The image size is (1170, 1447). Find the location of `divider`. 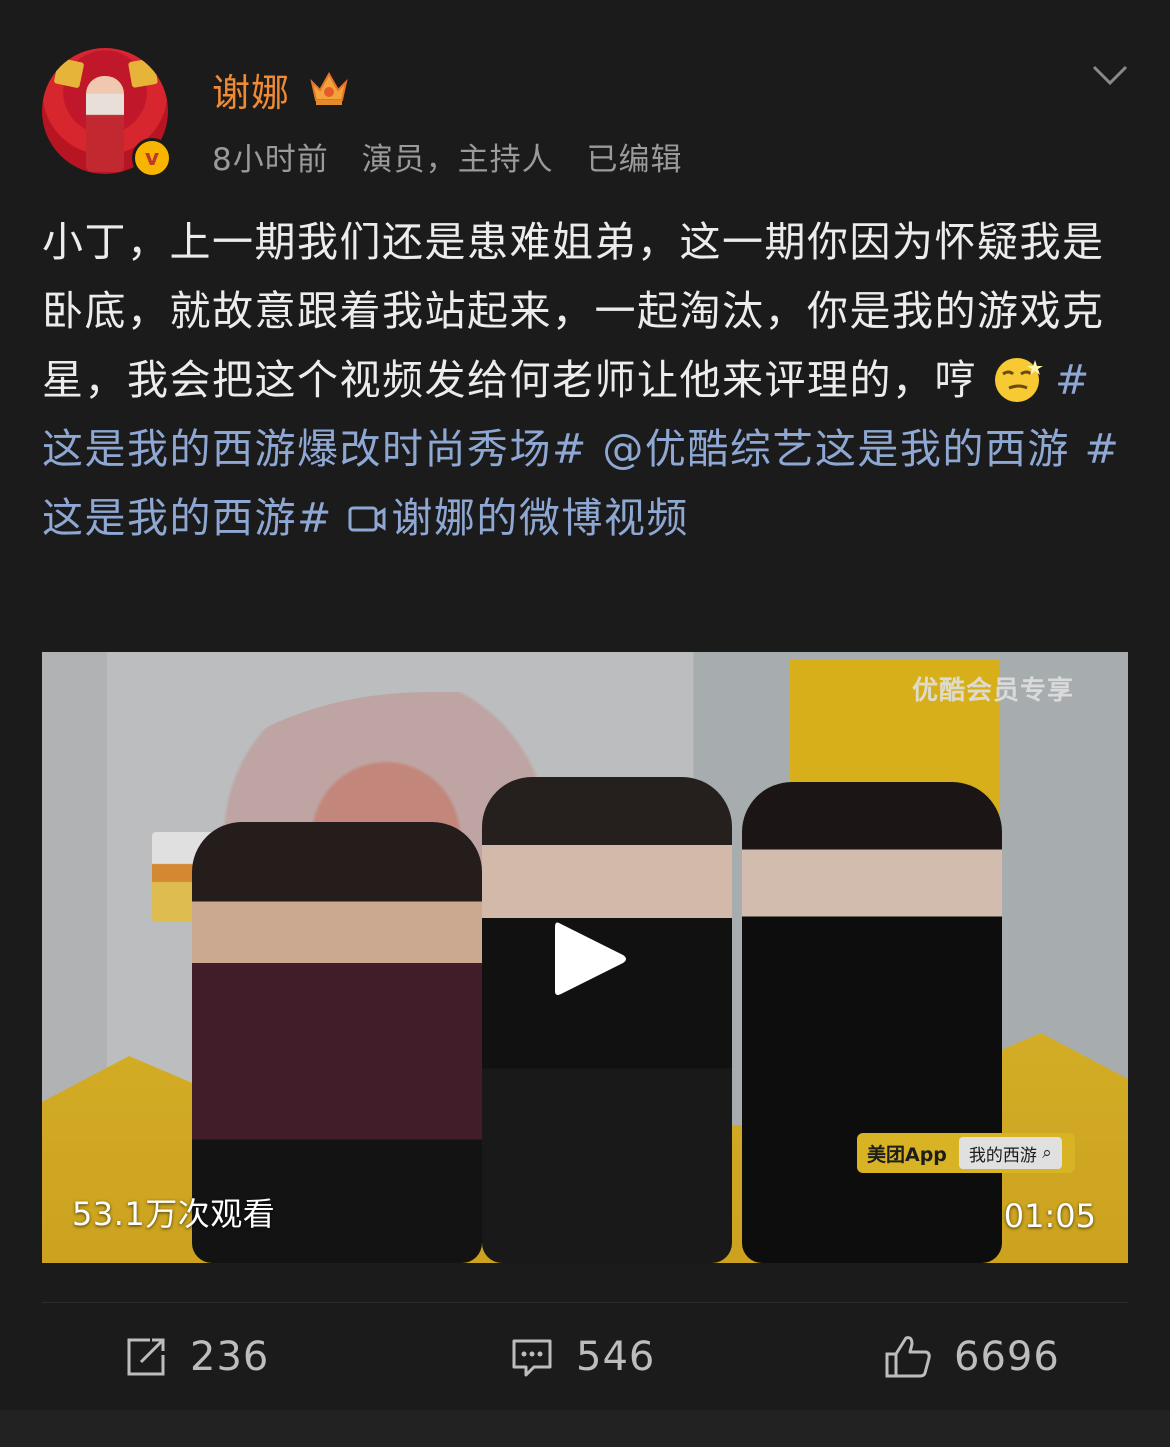

divider is located at coordinates (585, 1302).